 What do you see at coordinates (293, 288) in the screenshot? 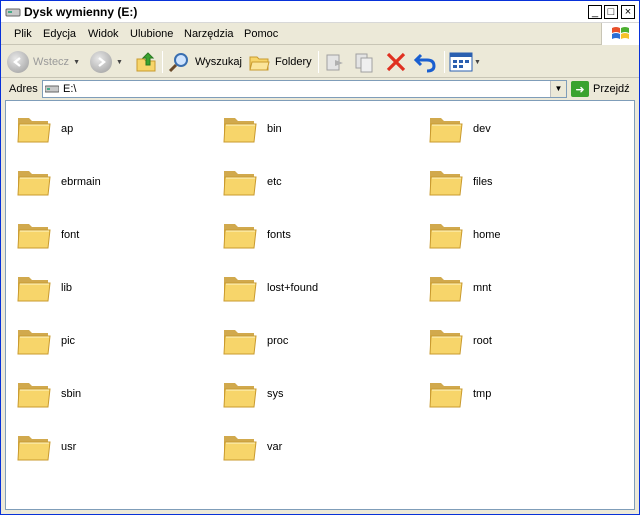
I see `folder-name: lost+found` at bounding box center [293, 288].